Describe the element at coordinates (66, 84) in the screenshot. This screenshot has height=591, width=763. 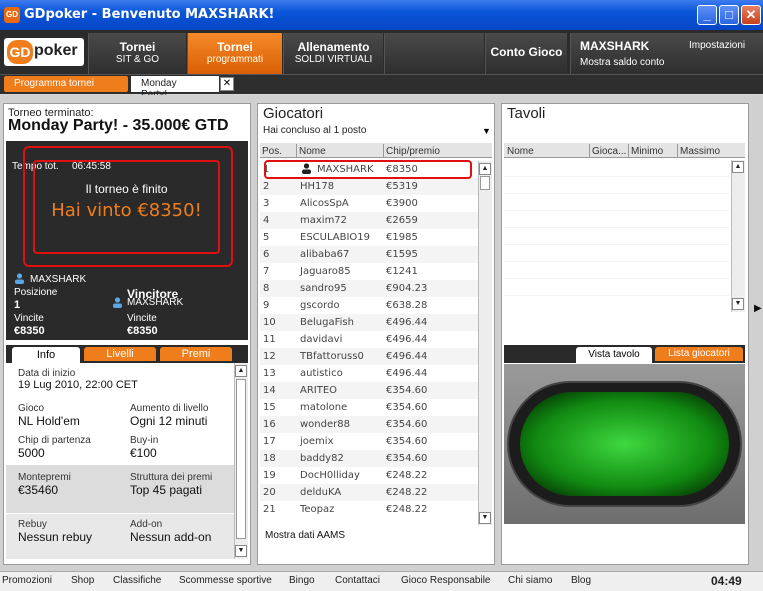
I see `tab-programma-tornei: Programma tornei` at that location.